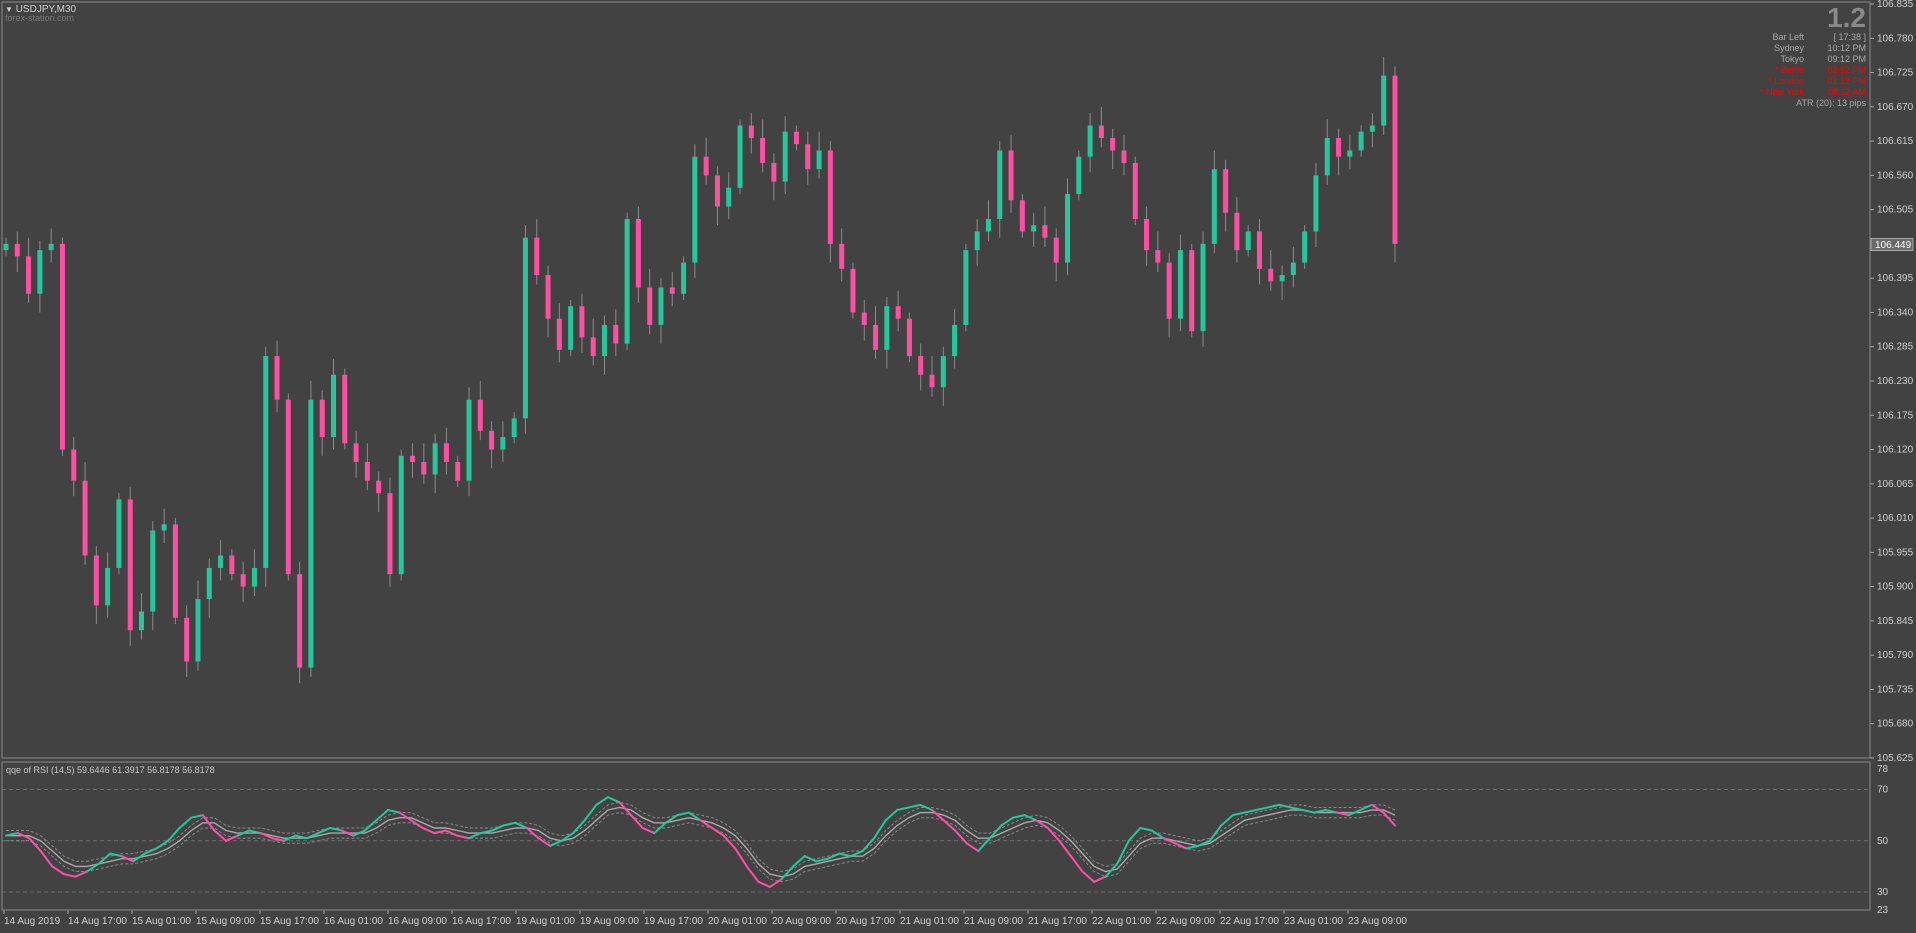 This screenshot has height=933, width=1916. I want to click on price-tick-label: 106.780, so click(1895, 38).